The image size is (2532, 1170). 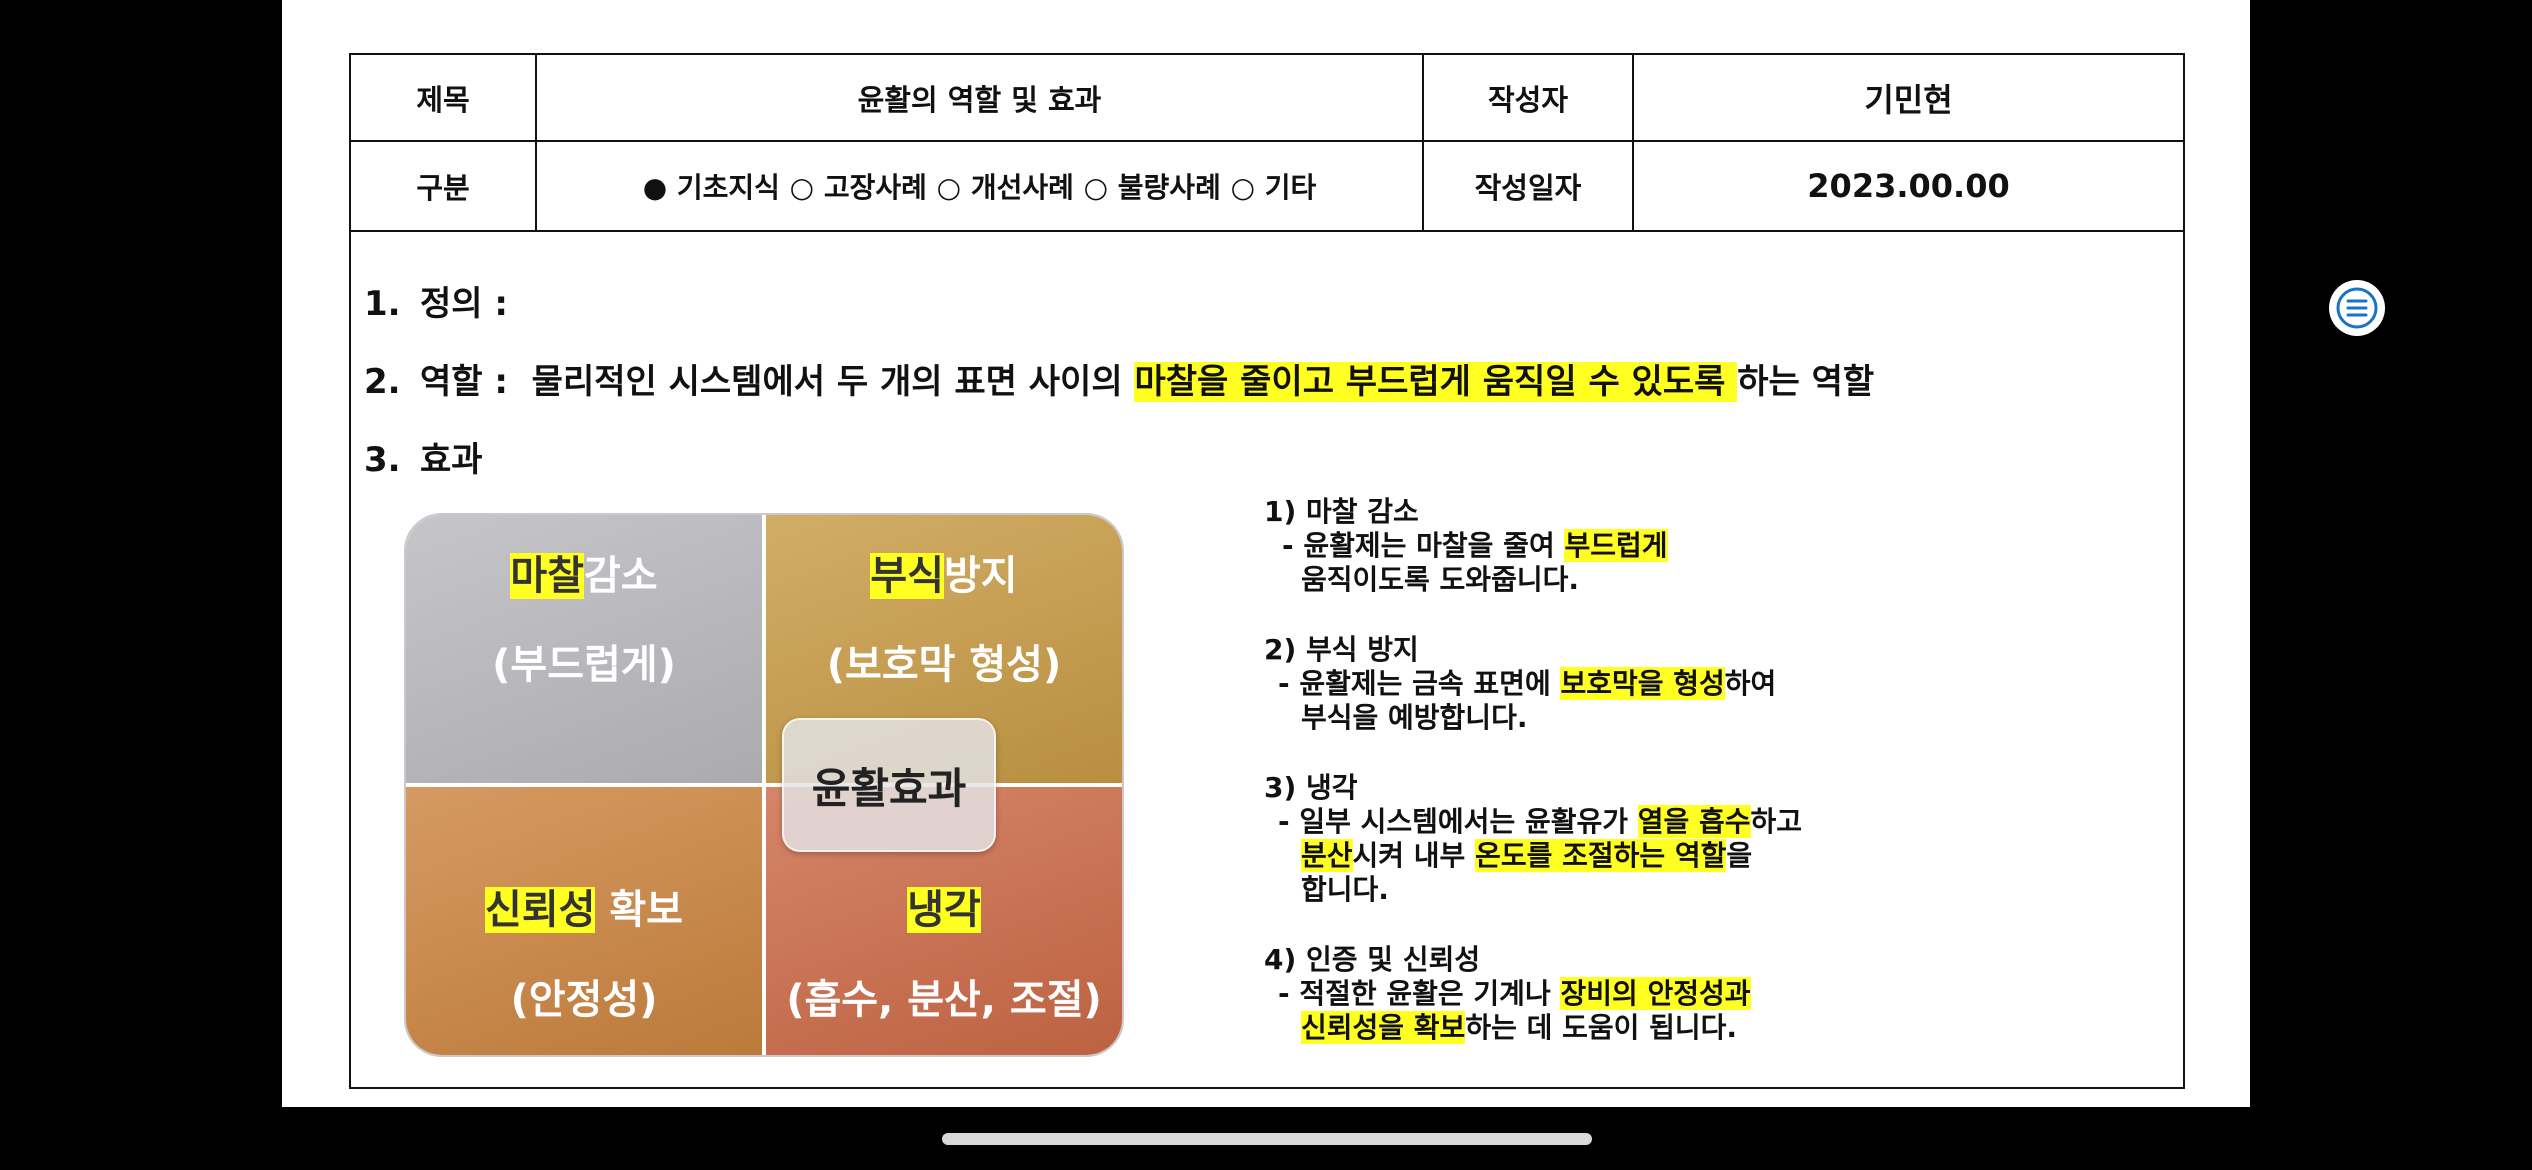 I want to click on quadrant-title-highlight: 신뢰성, so click(x=540, y=910).